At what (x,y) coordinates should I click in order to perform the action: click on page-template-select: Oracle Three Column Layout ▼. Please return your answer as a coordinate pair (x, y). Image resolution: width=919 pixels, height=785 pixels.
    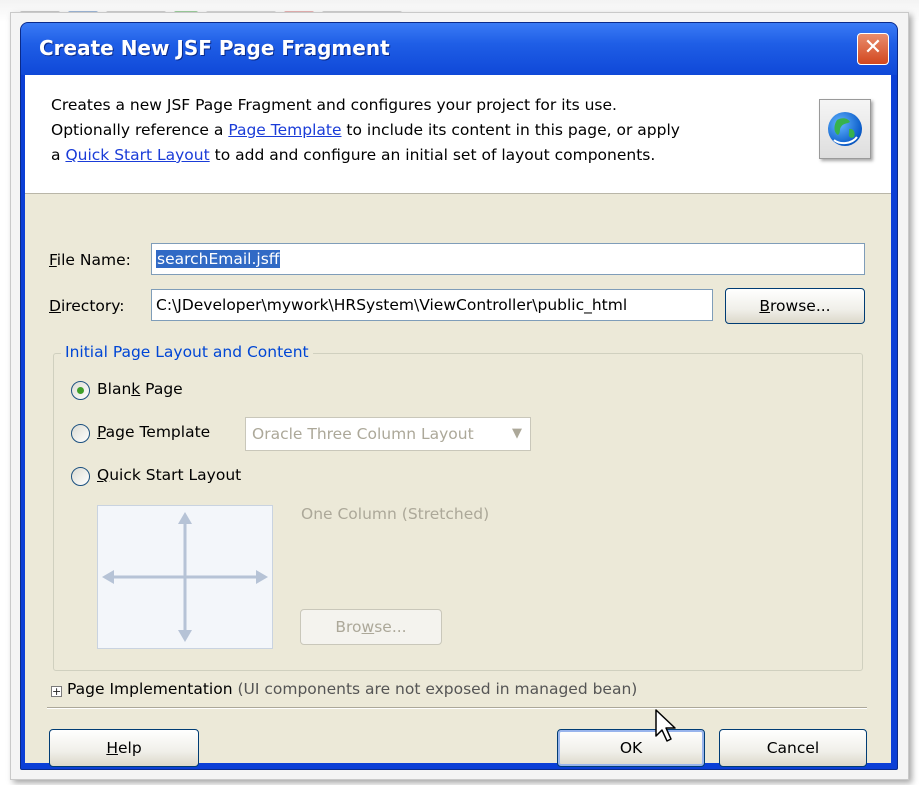
    Looking at the image, I should click on (388, 434).